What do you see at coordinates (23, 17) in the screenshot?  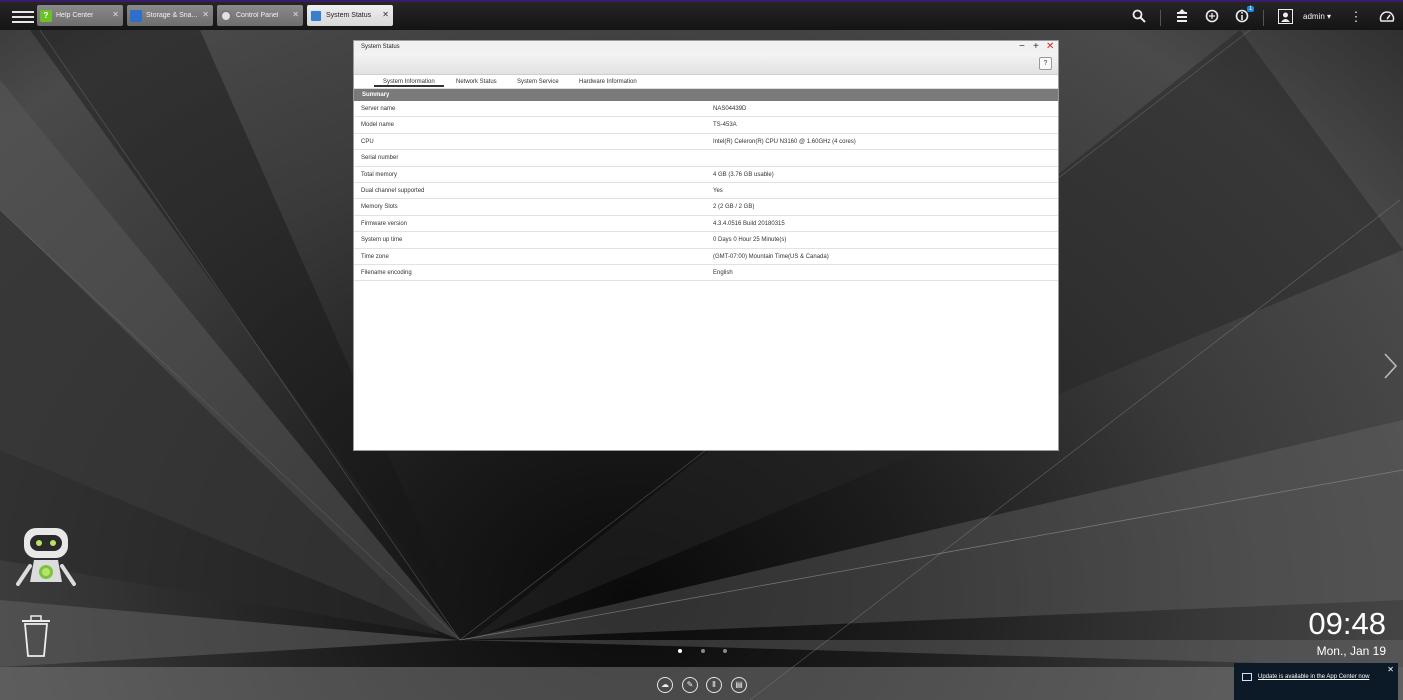 I see `main-menu-icon` at bounding box center [23, 17].